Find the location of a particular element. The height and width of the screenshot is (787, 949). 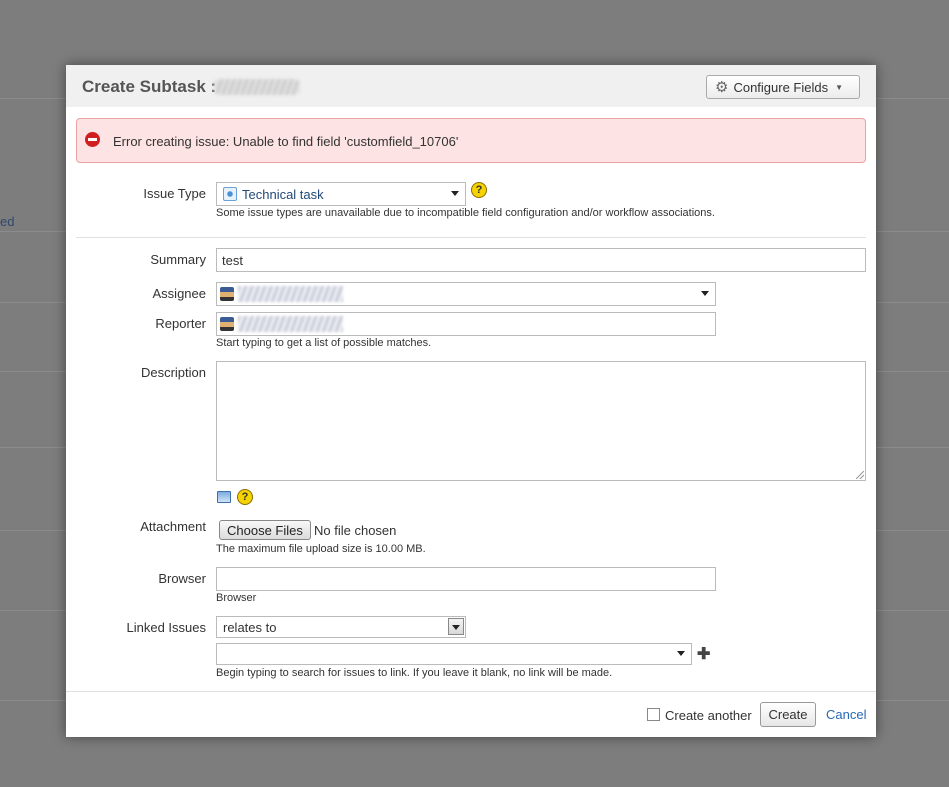

issue-type-select: Technical task is located at coordinates (341, 194).